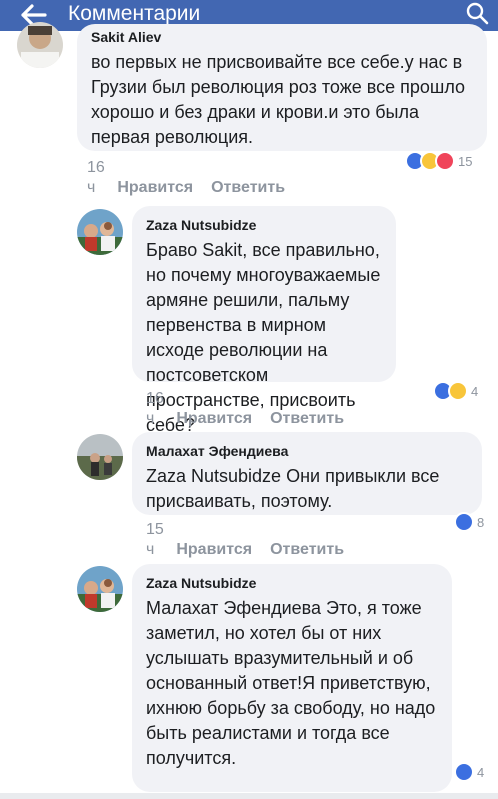 Image resolution: width=498 pixels, height=799 pixels. I want to click on reaction-summary: 15, so click(438, 161).